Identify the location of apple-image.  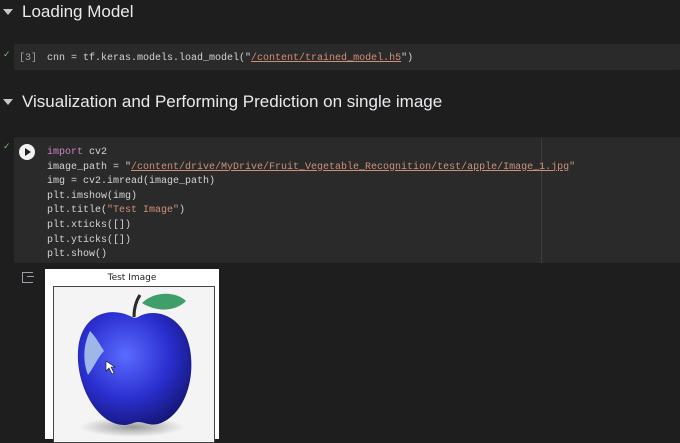
(134, 365).